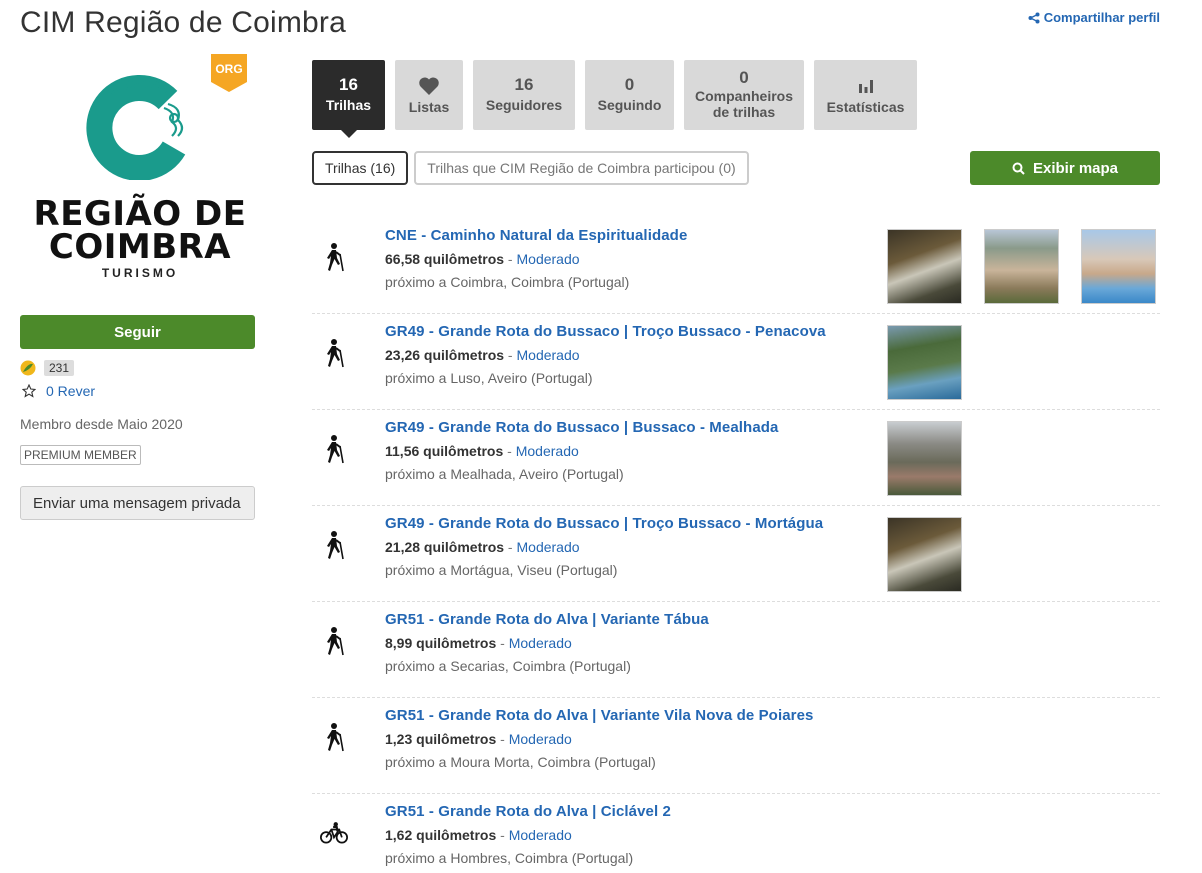  Describe the element at coordinates (59, 368) in the screenshot. I see `rank-value: 231` at that location.